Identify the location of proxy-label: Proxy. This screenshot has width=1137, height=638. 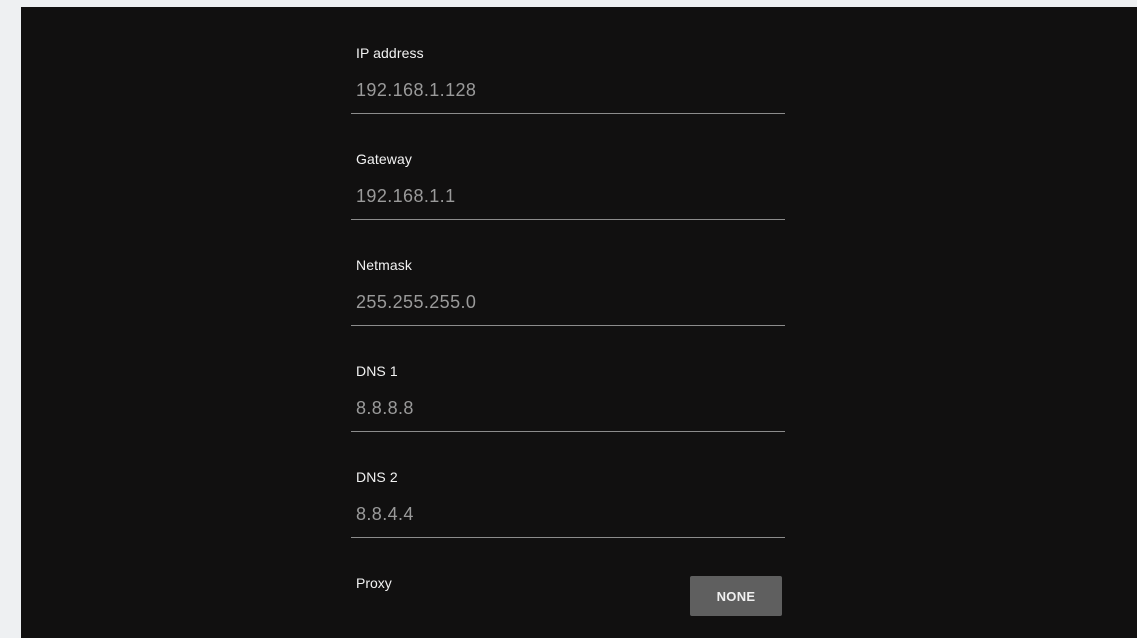
(374, 583).